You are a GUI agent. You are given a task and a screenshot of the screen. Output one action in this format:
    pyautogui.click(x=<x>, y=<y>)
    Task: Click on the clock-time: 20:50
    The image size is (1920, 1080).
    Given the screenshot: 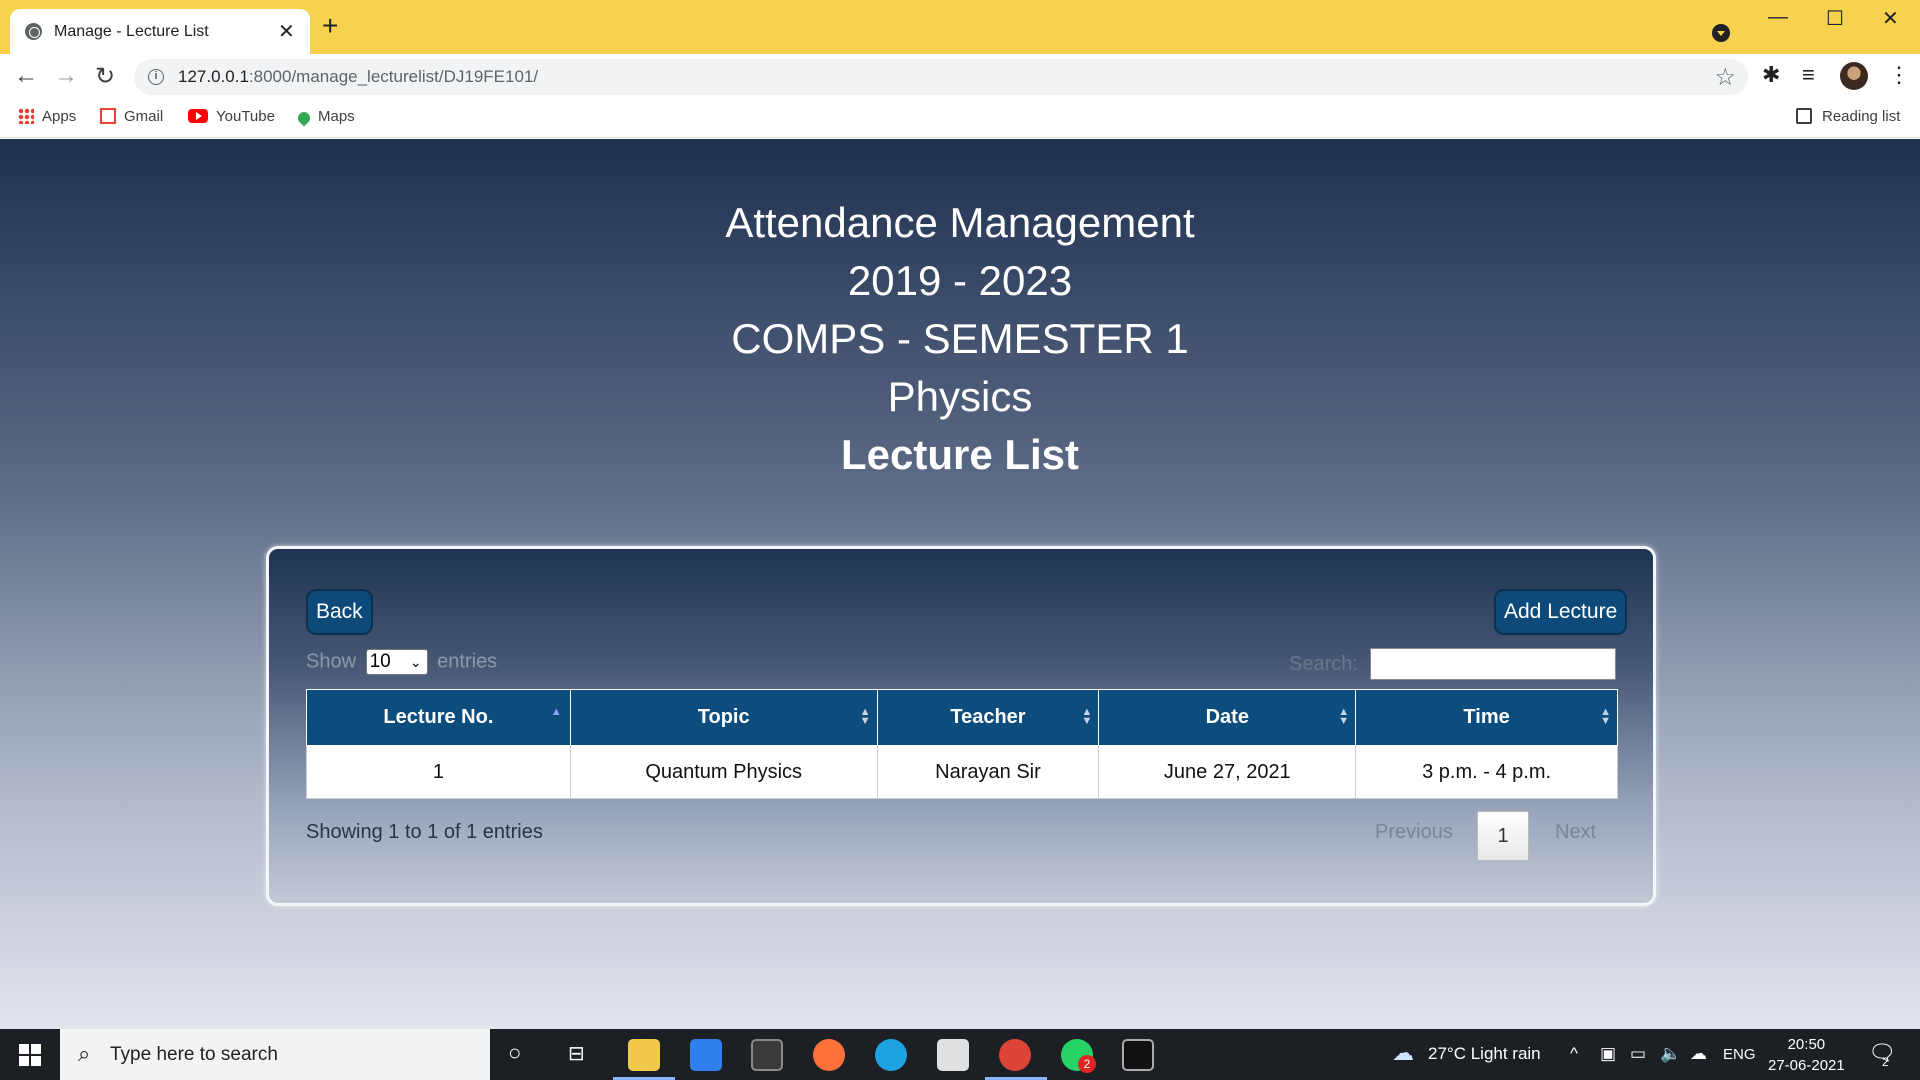 What is the action you would take?
    pyautogui.click(x=1806, y=1044)
    